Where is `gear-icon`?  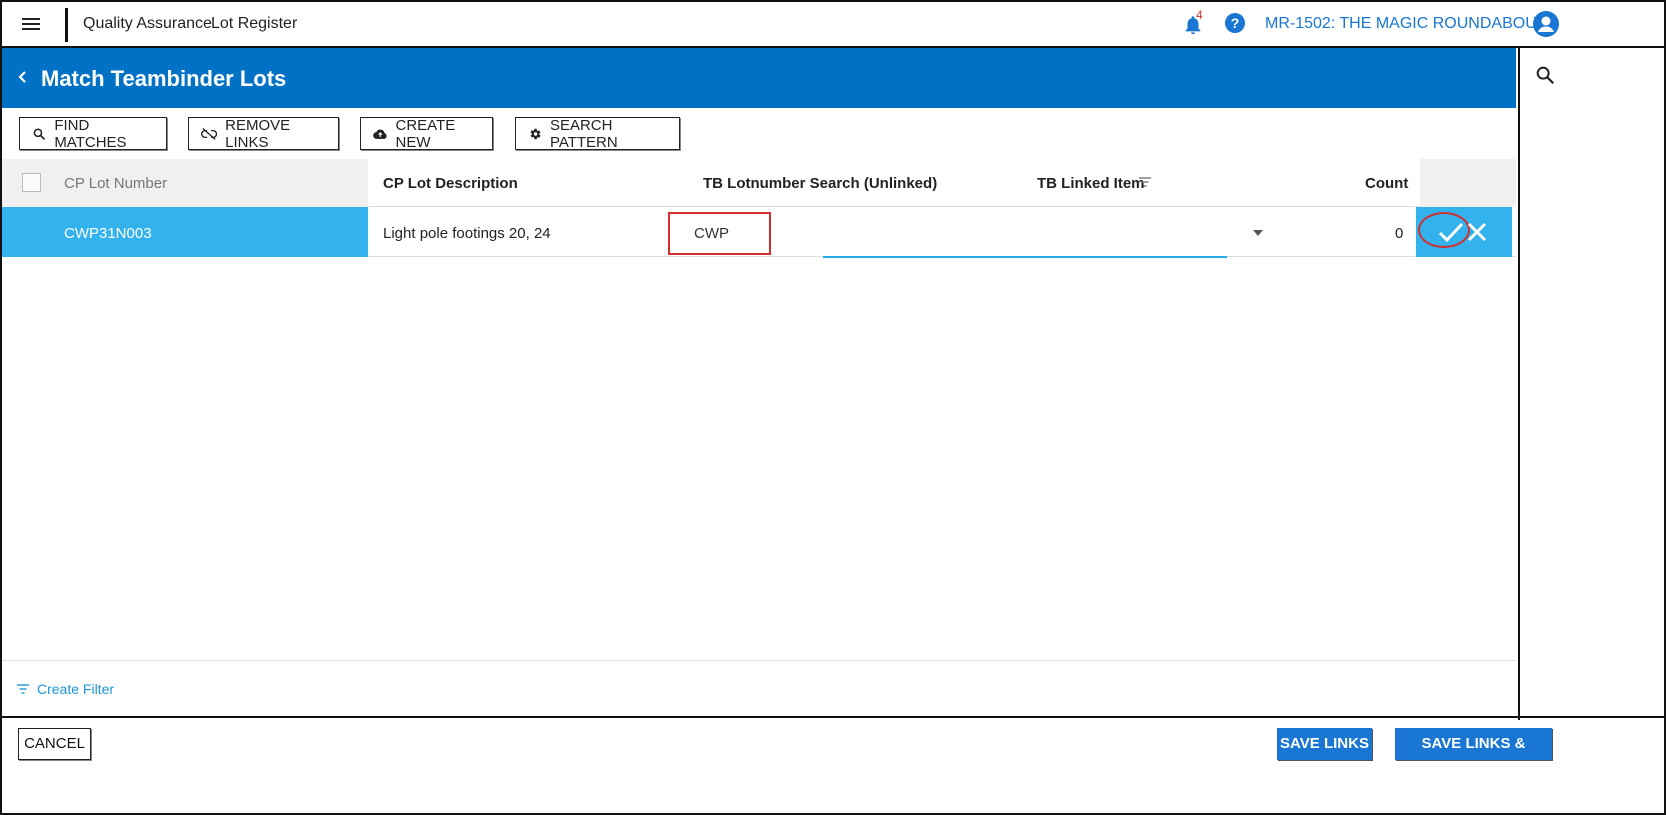 gear-icon is located at coordinates (535, 133).